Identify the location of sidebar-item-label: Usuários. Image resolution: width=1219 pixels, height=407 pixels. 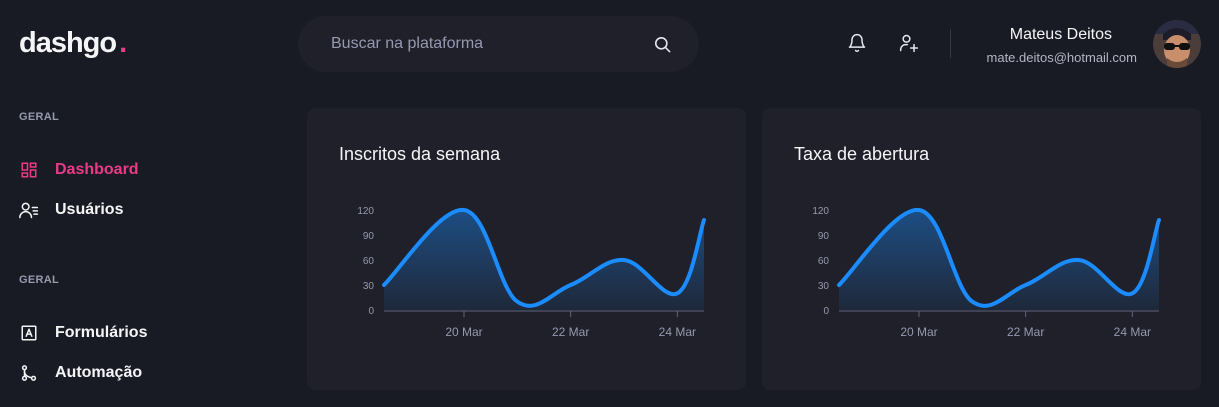
(89, 209).